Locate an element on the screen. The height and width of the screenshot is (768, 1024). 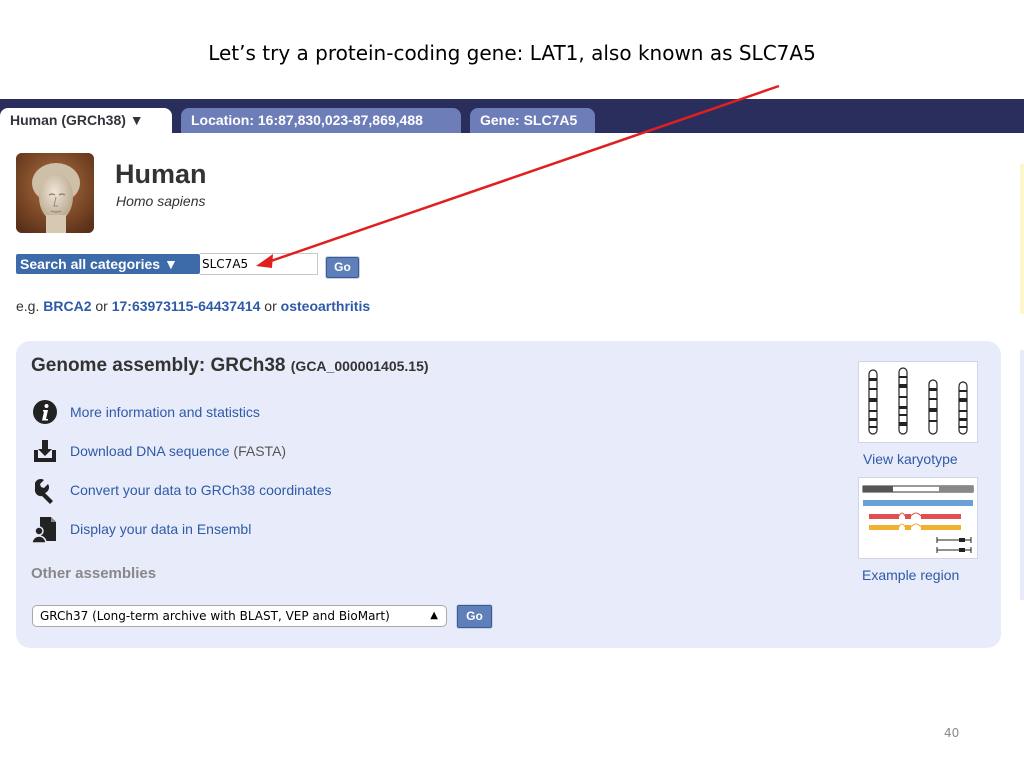
assembly-go-button: Go is located at coordinates (474, 616).